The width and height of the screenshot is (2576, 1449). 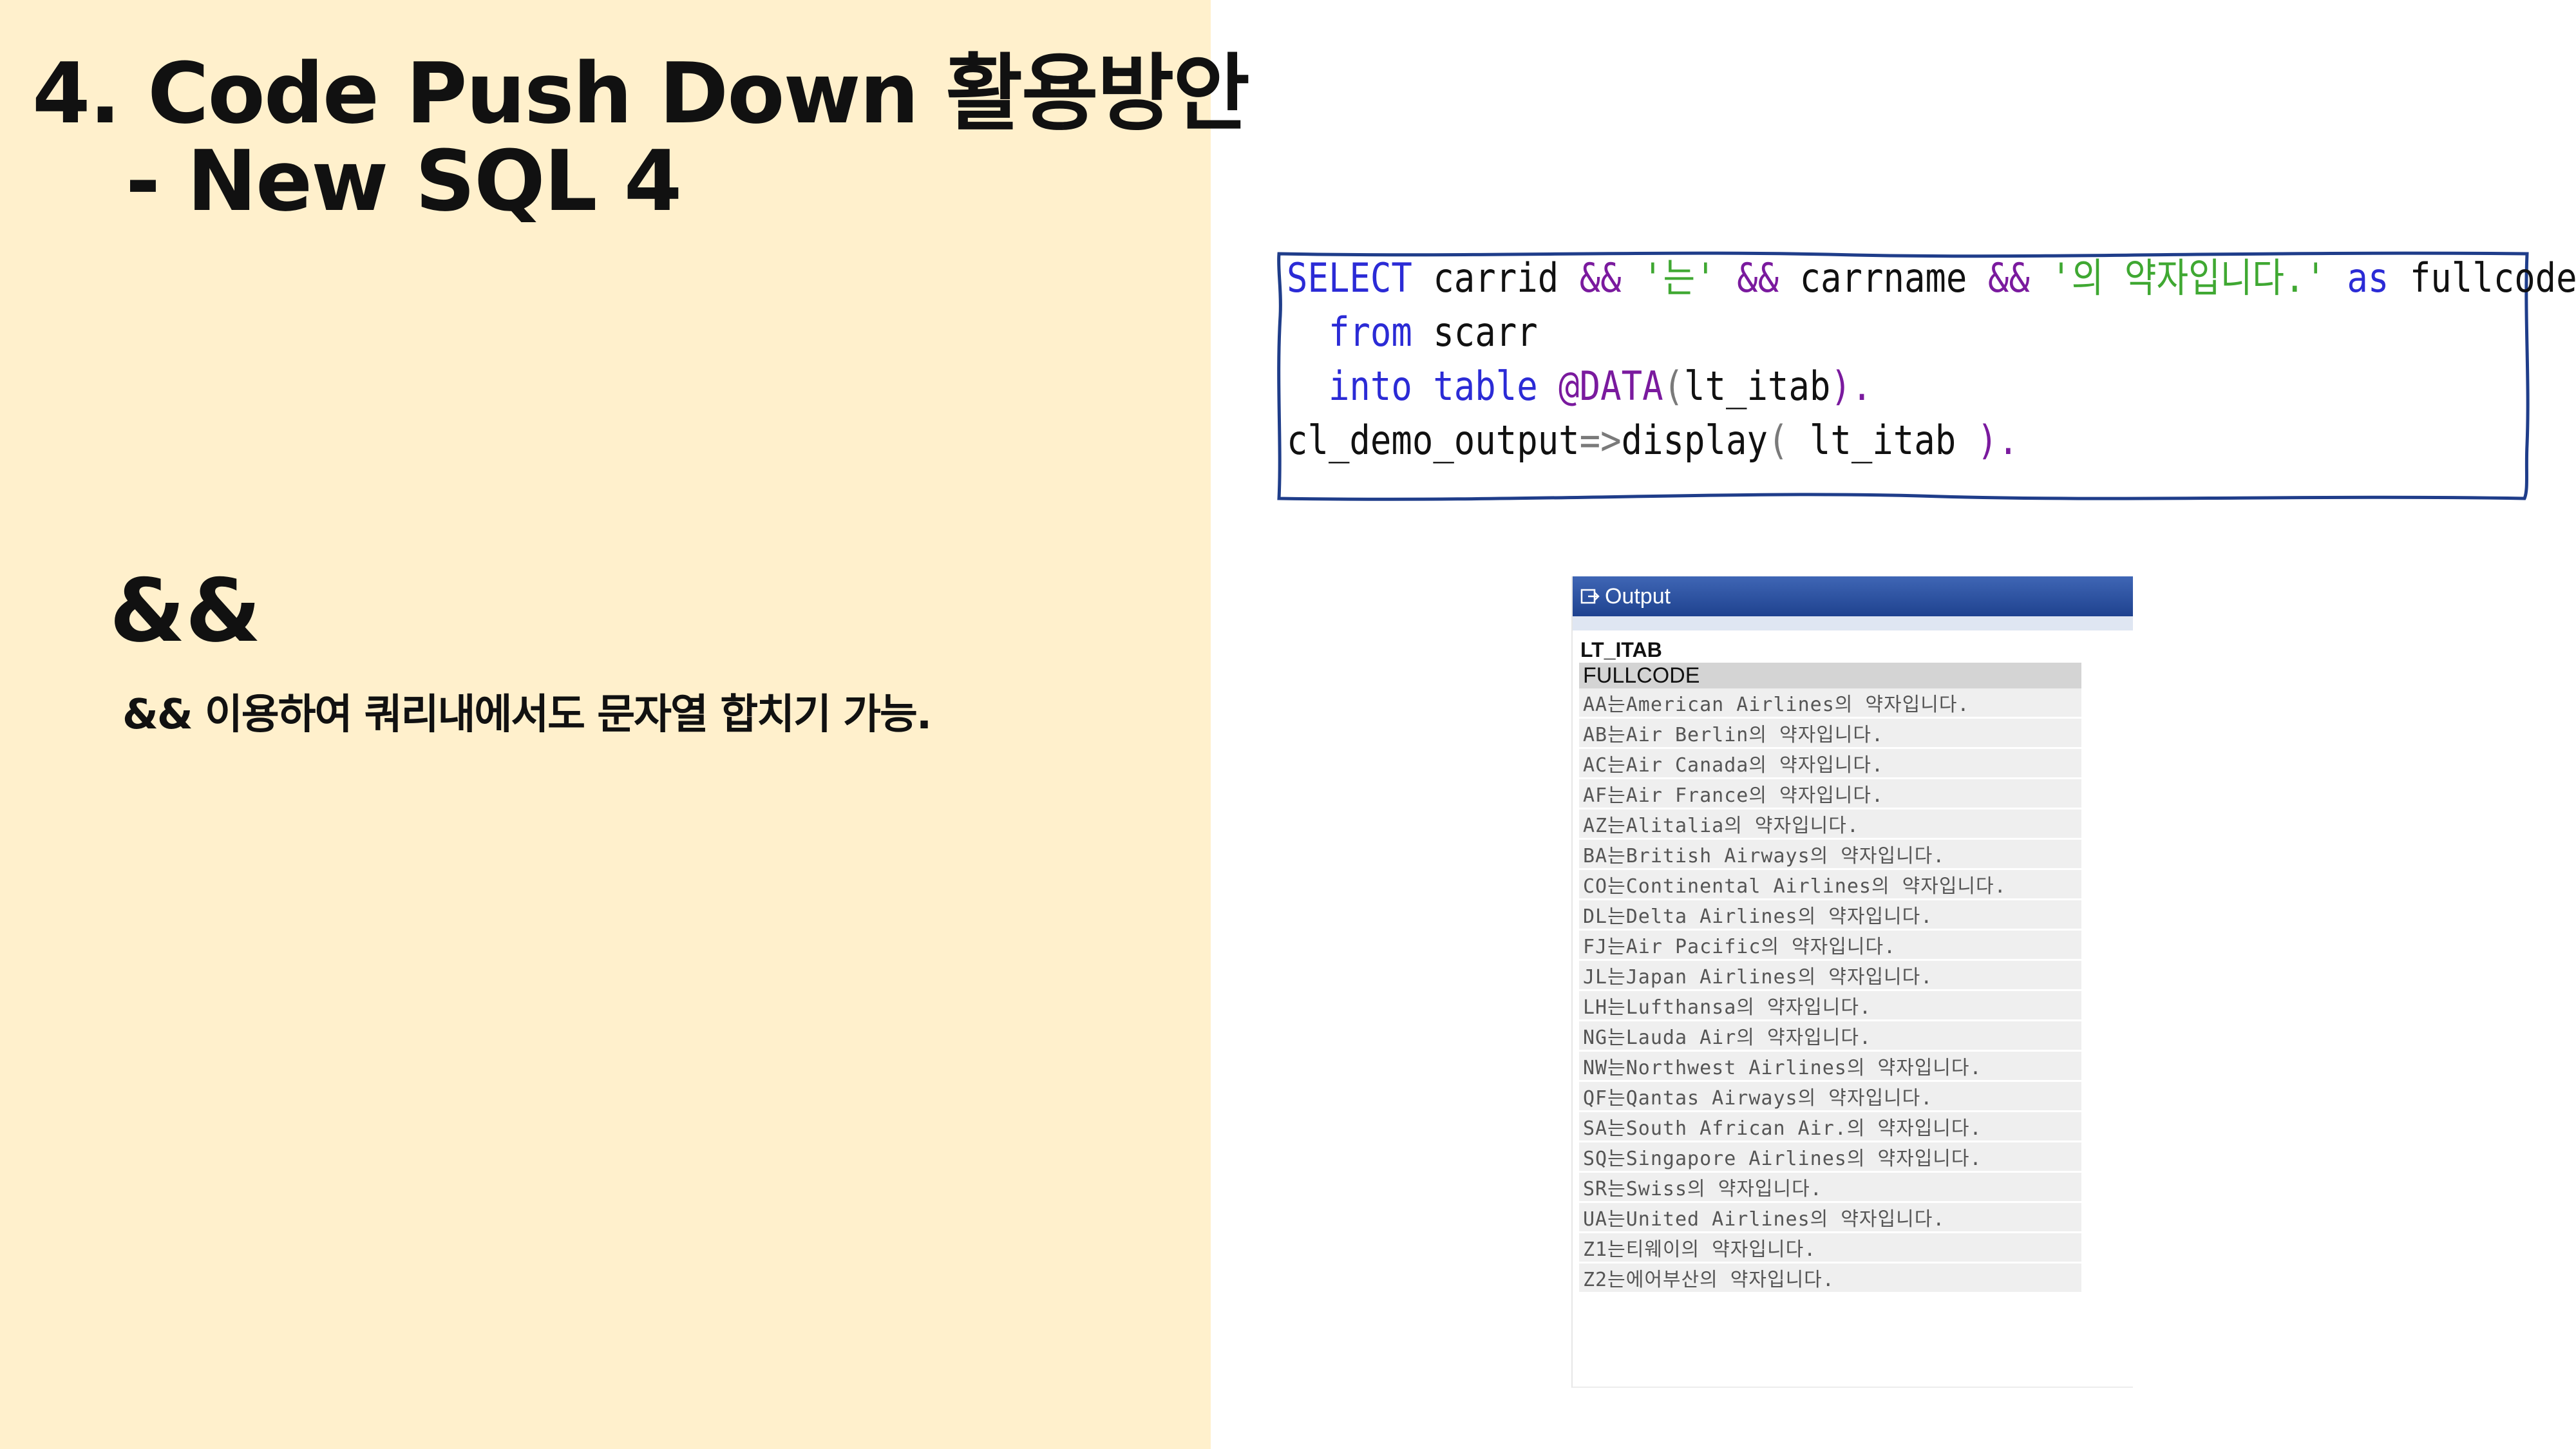 What do you see at coordinates (2368, 277) in the screenshot?
I see `code-keyword: as` at bounding box center [2368, 277].